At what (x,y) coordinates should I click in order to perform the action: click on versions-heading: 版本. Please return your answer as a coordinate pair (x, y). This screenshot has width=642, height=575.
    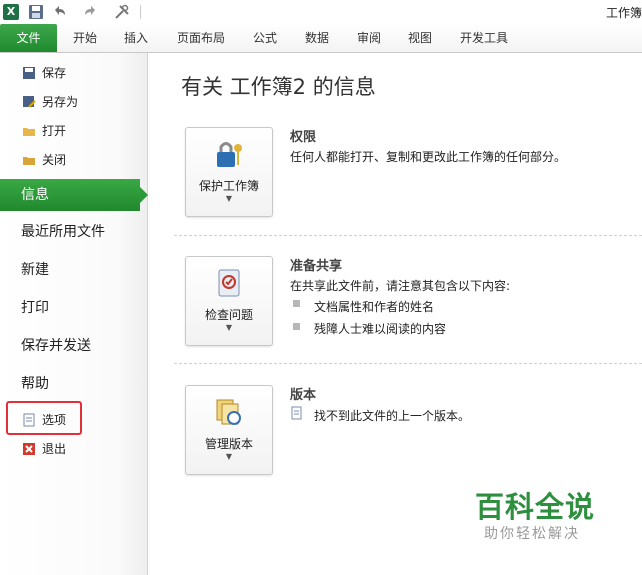
    Looking at the image, I should click on (303, 395).